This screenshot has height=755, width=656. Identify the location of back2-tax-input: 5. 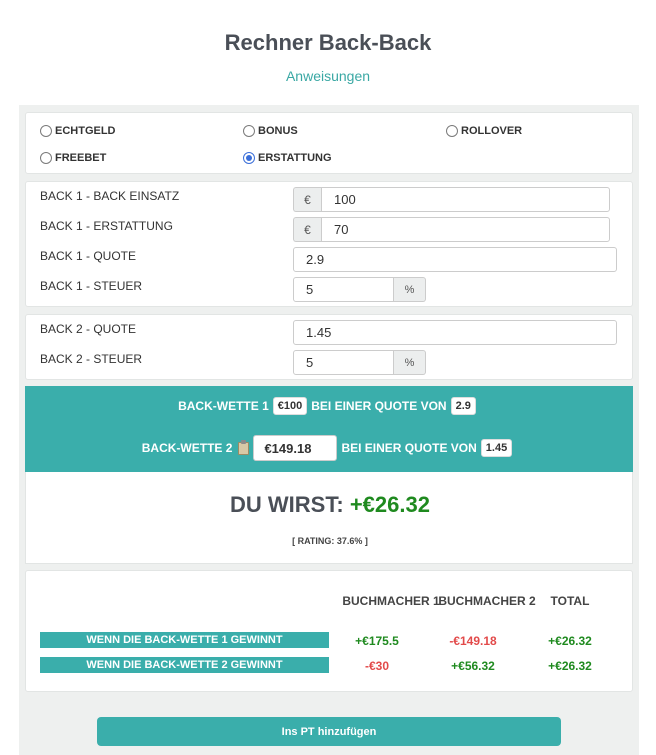
(343, 362).